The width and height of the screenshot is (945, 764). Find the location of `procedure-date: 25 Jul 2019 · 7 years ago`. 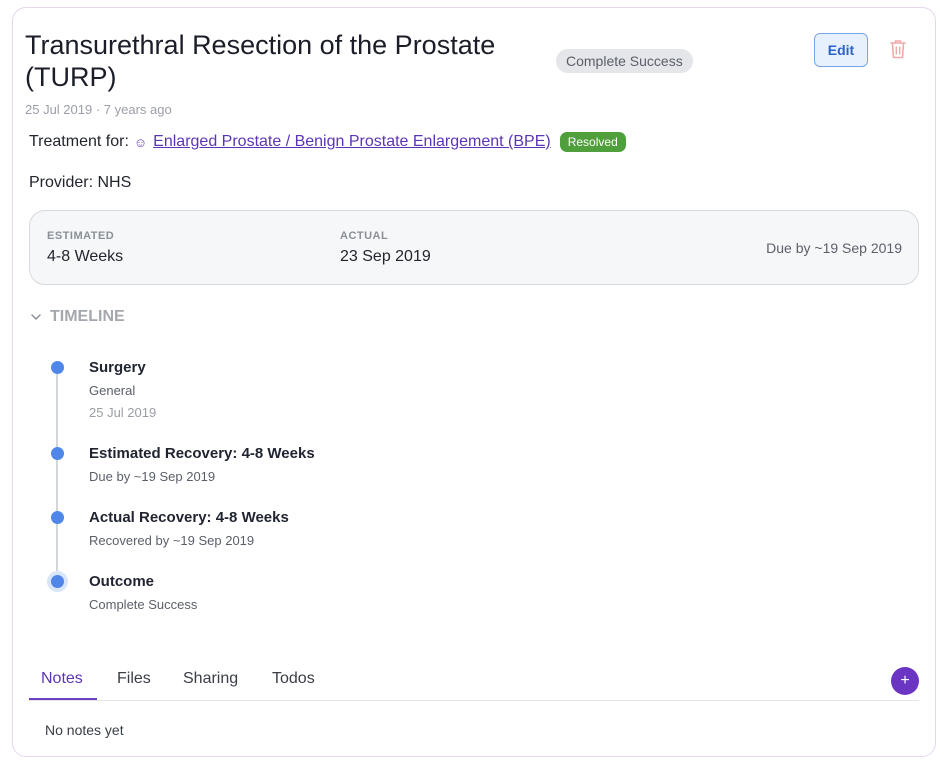

procedure-date: 25 Jul 2019 · 7 years ago is located at coordinates (98, 109).